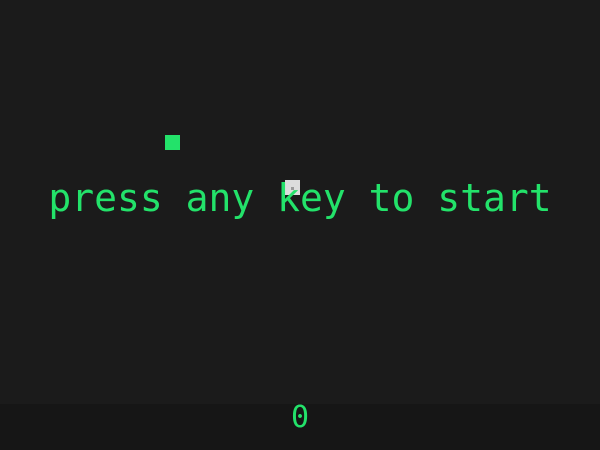 This screenshot has height=450, width=600. I want to click on food-pellet, so click(172, 142).